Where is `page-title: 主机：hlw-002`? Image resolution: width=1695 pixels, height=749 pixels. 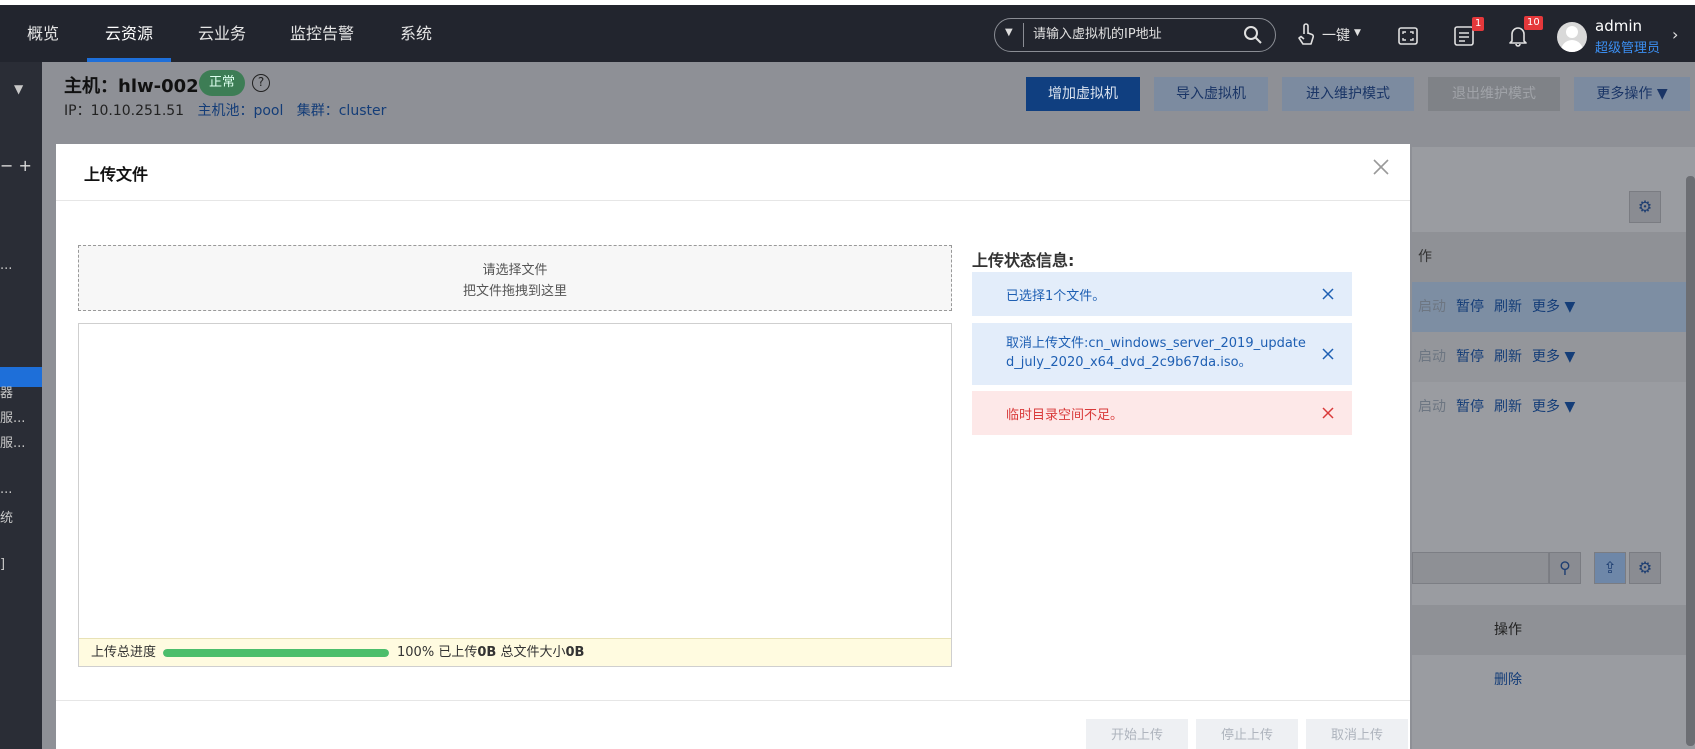 page-title: 主机：hlw-002 is located at coordinates (131, 86).